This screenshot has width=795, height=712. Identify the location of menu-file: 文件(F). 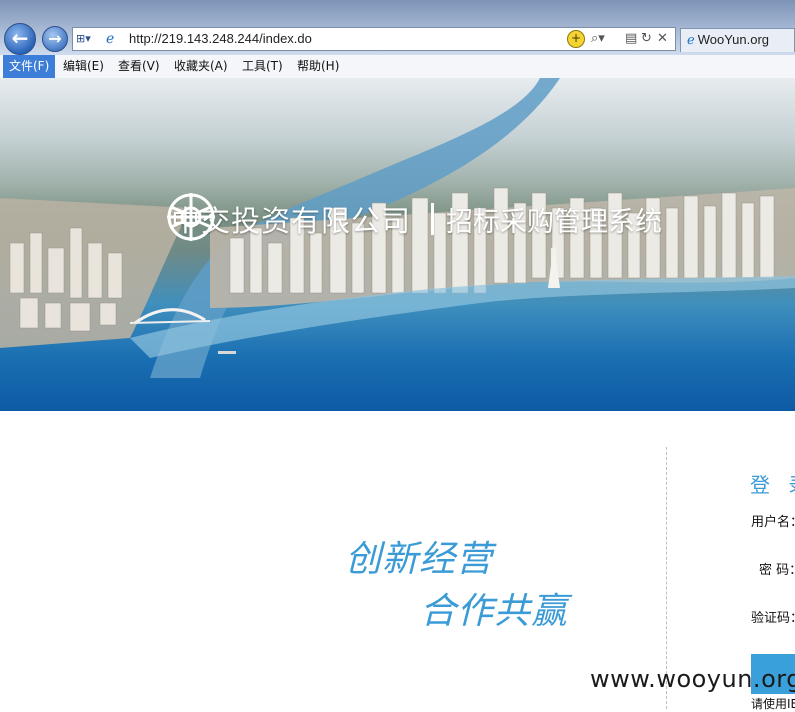
(29, 66).